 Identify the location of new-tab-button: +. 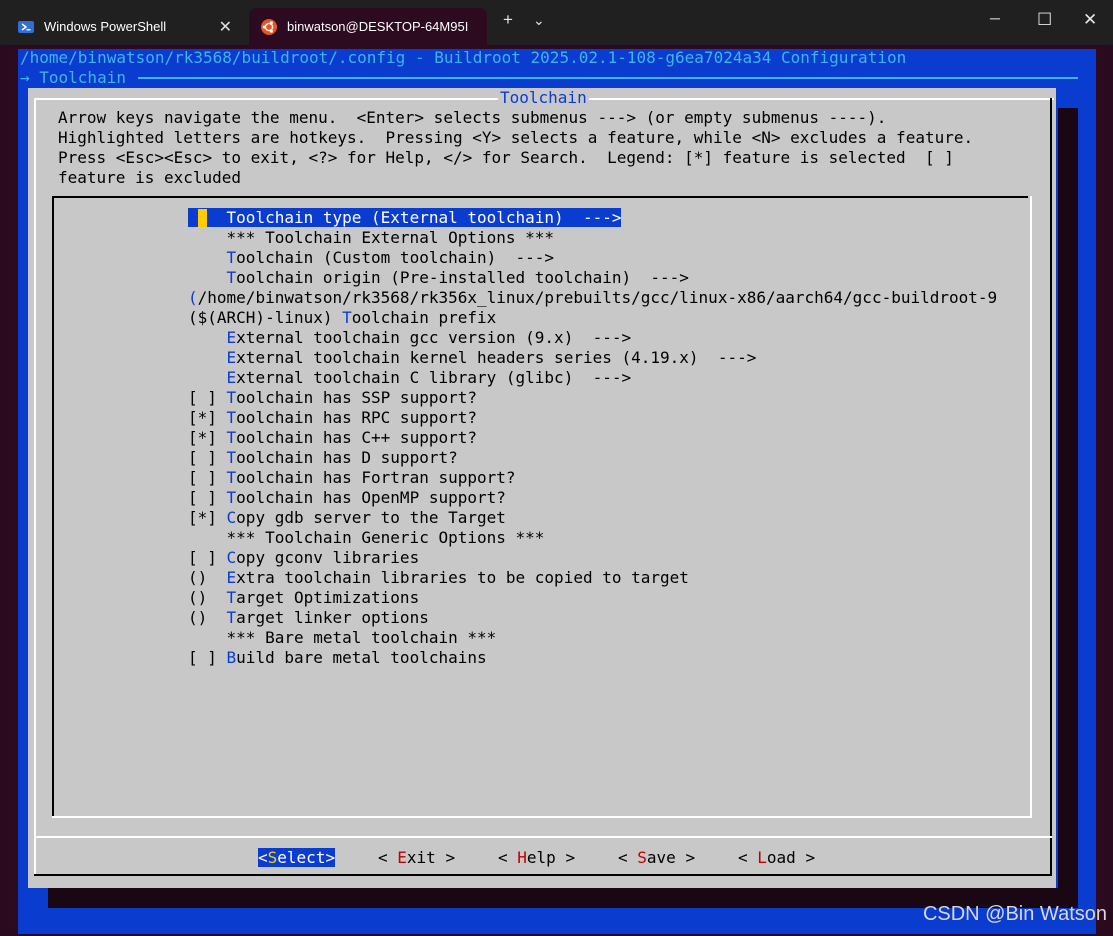
(508, 20).